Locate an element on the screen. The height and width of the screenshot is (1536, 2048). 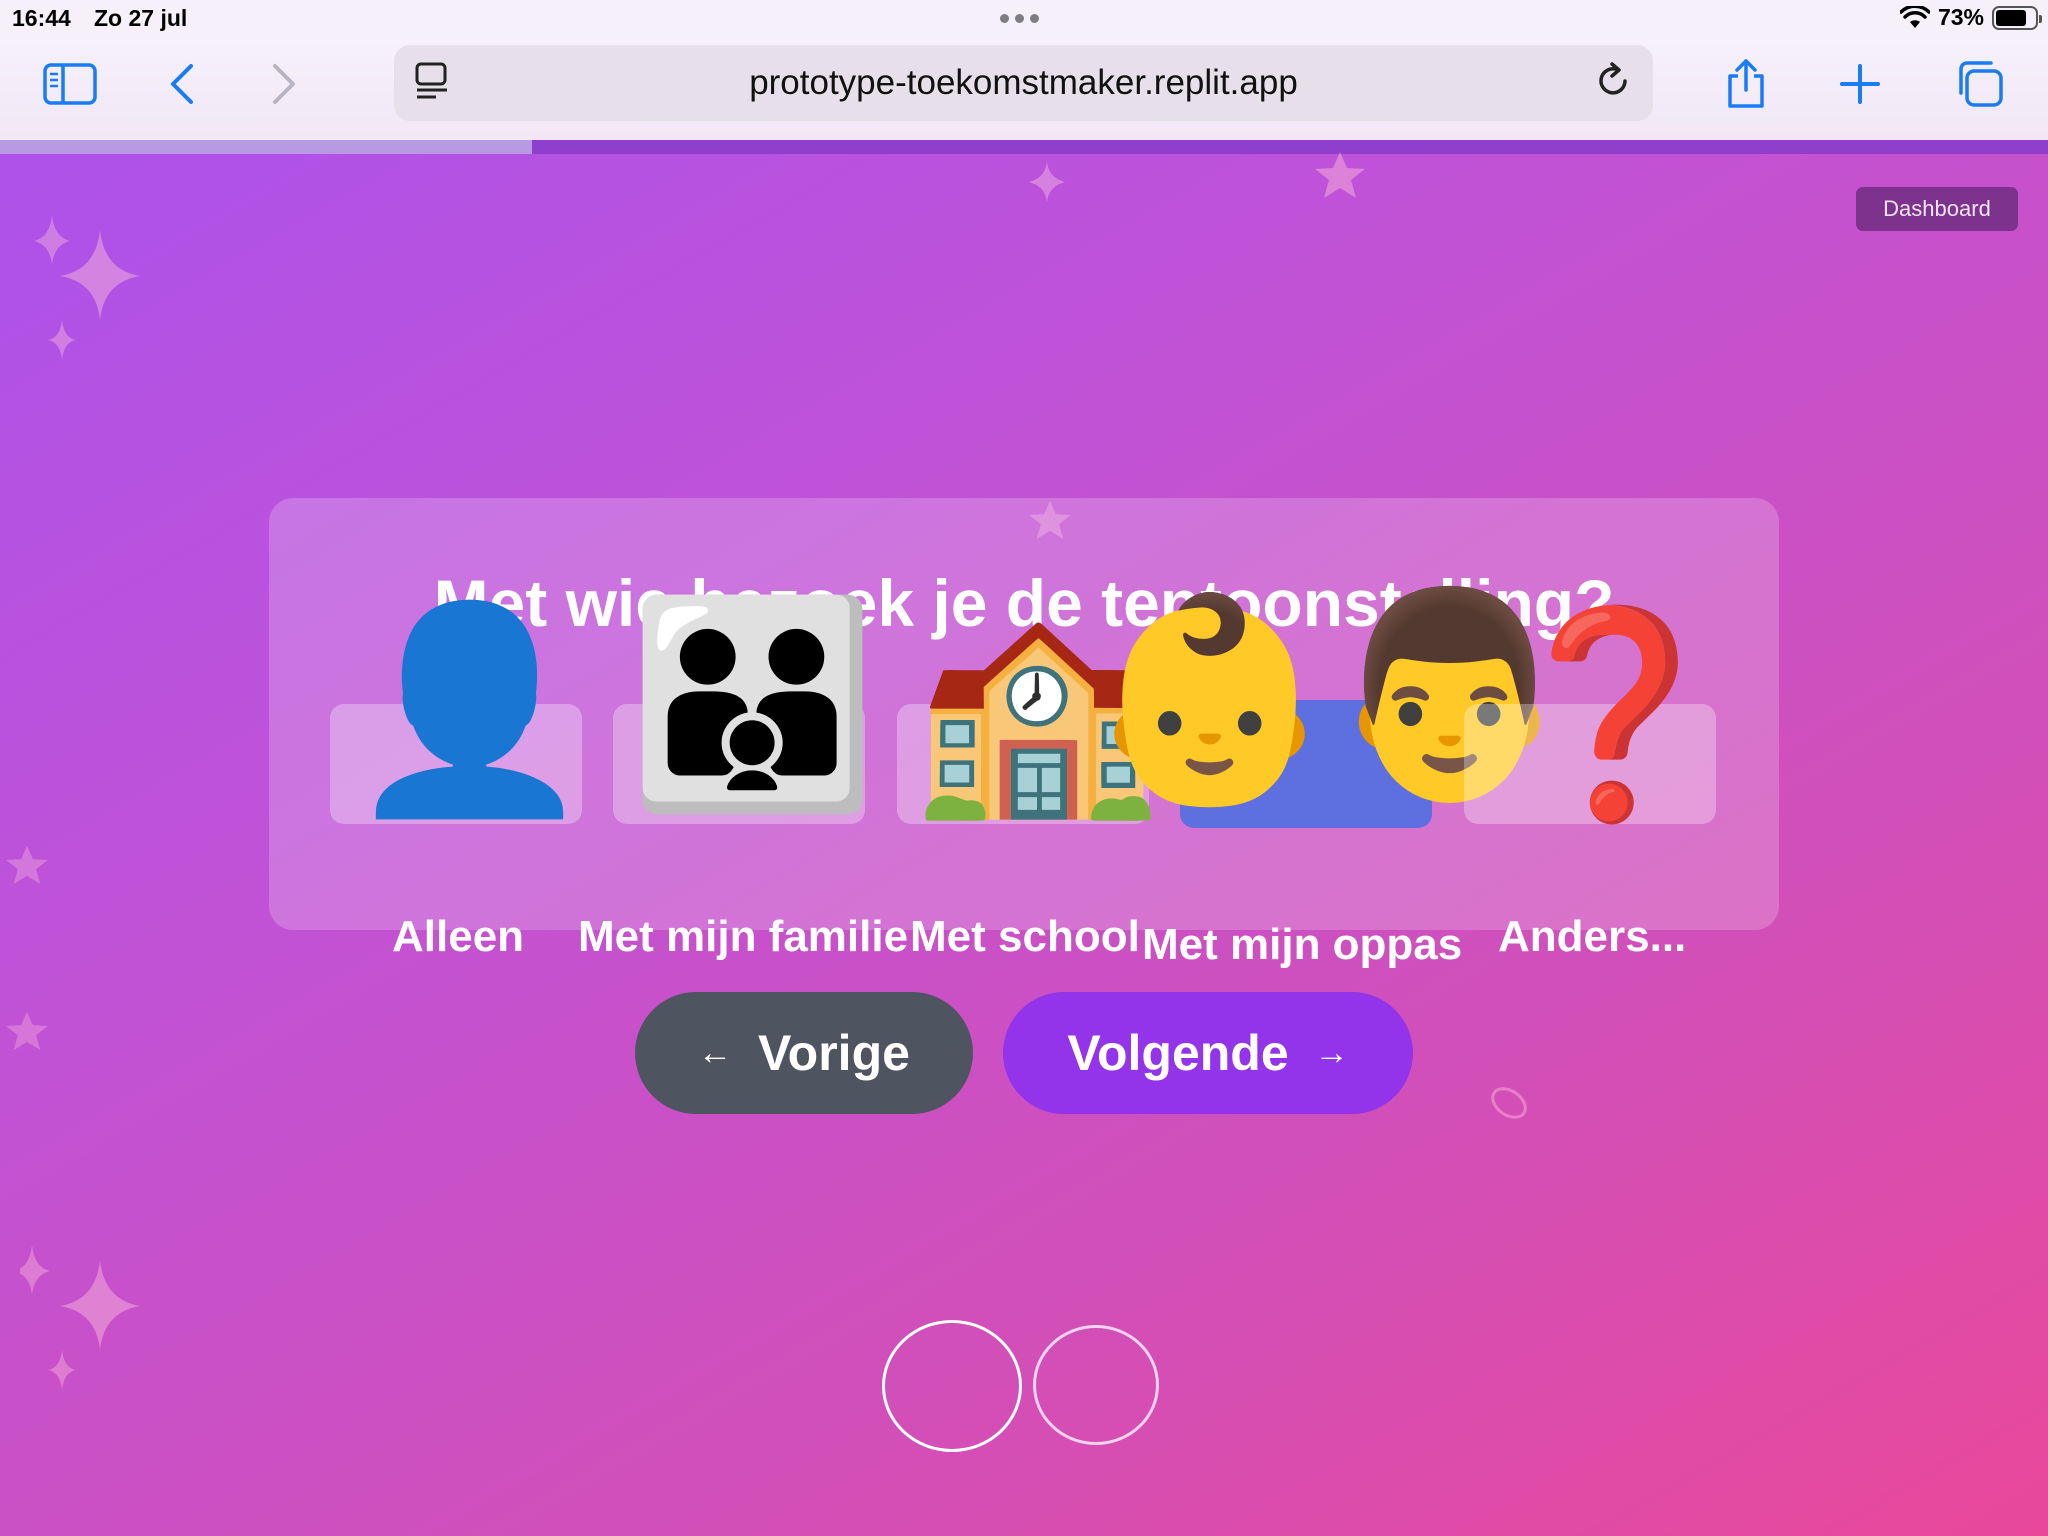
battery-percentage: 73% is located at coordinates (1960, 17).